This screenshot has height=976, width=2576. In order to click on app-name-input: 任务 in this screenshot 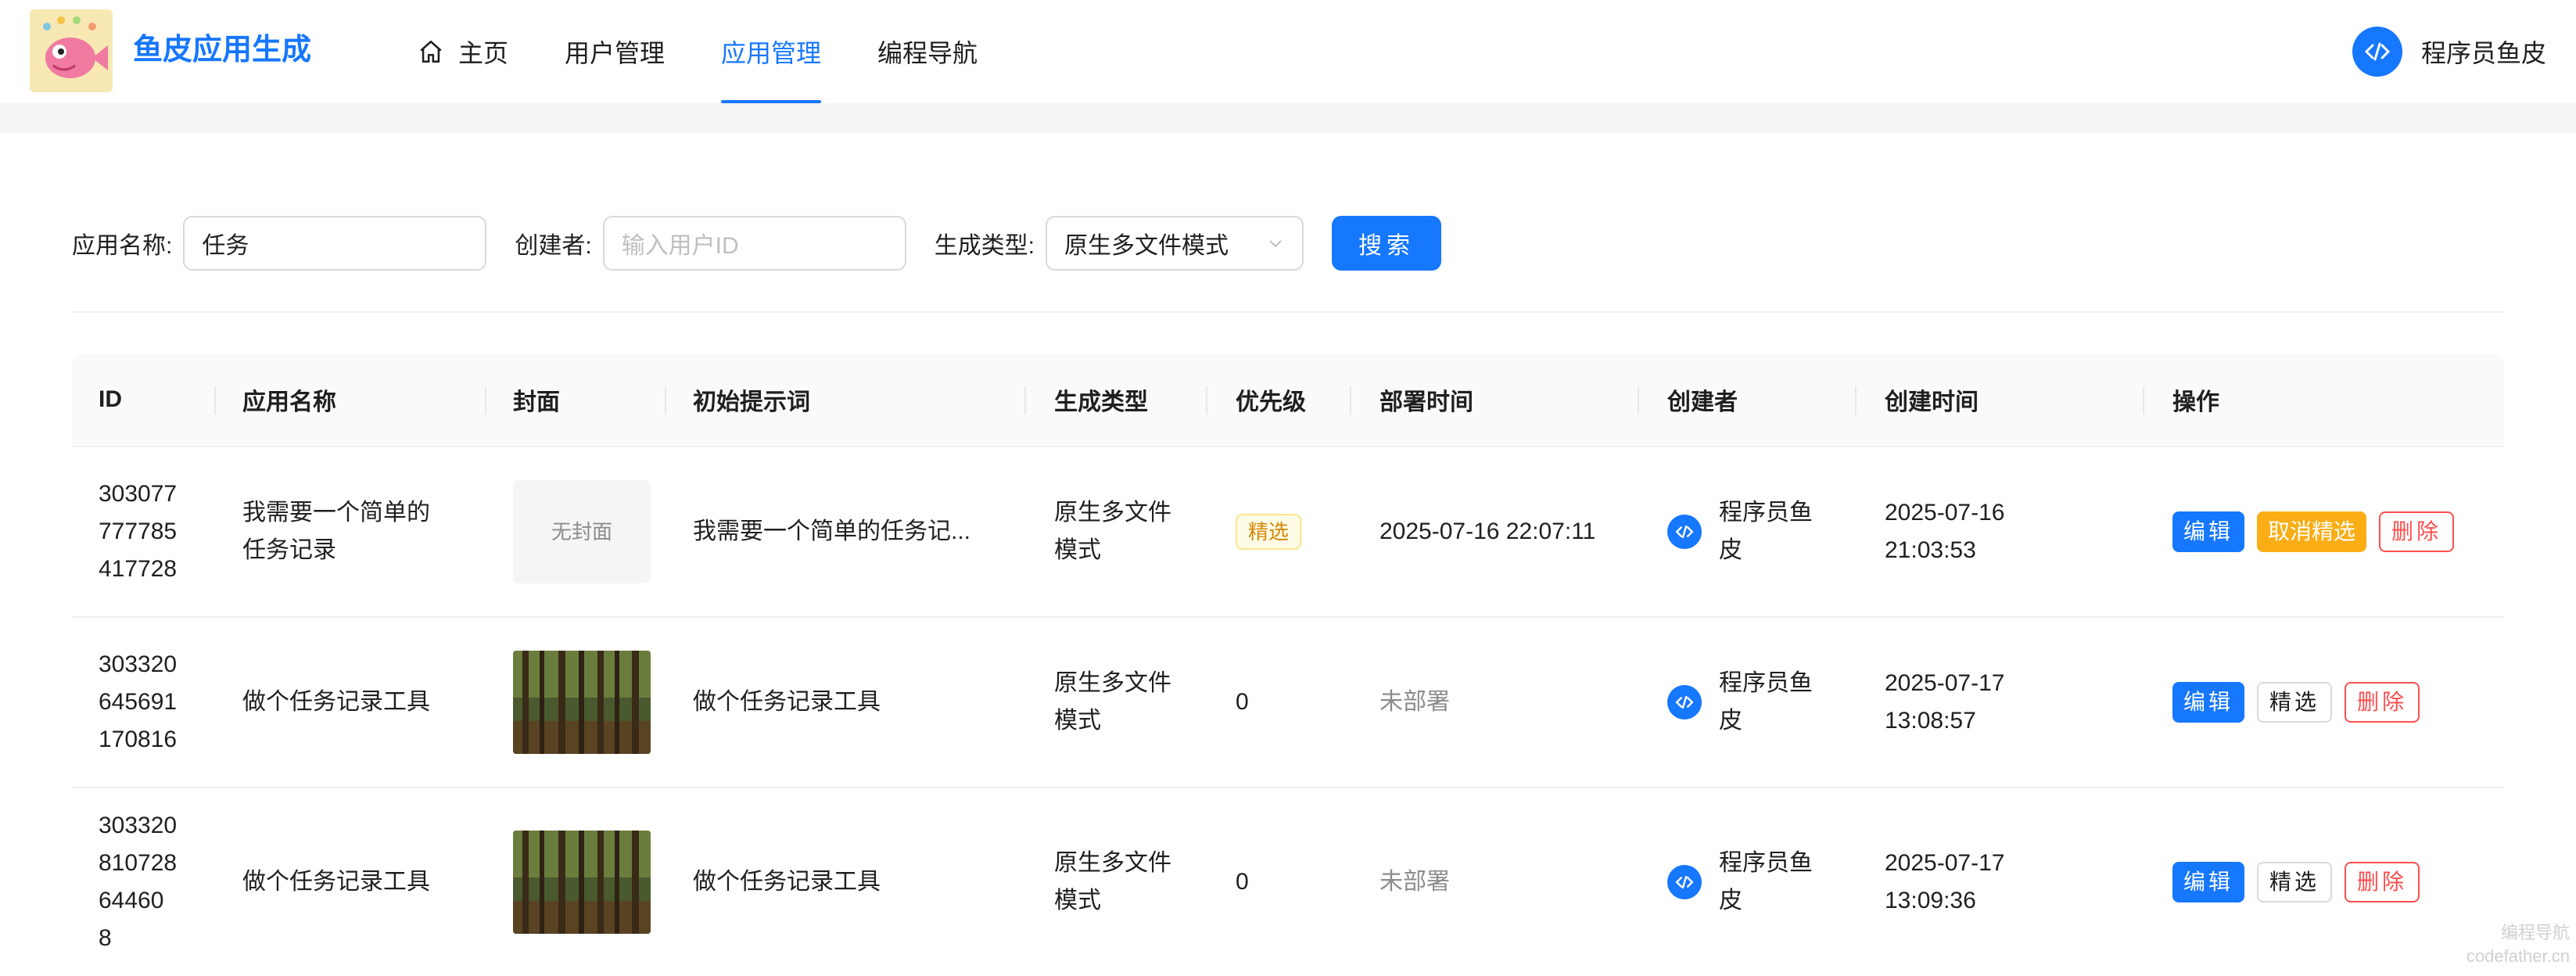, I will do `click(335, 243)`.